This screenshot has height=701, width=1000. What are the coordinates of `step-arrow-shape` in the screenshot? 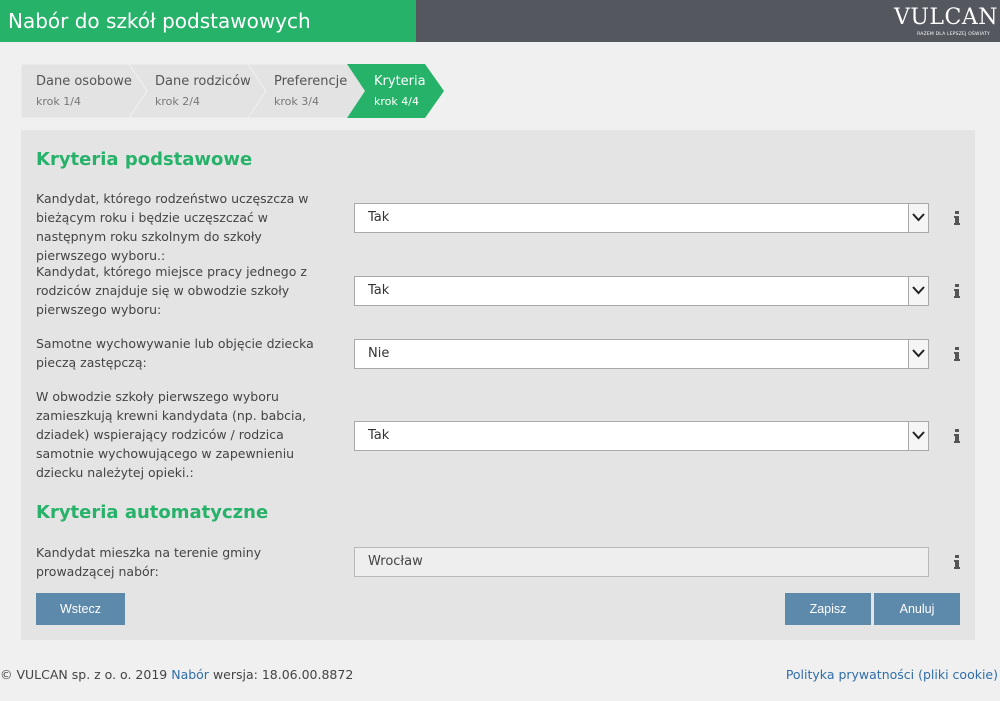 It's located at (395, 91).